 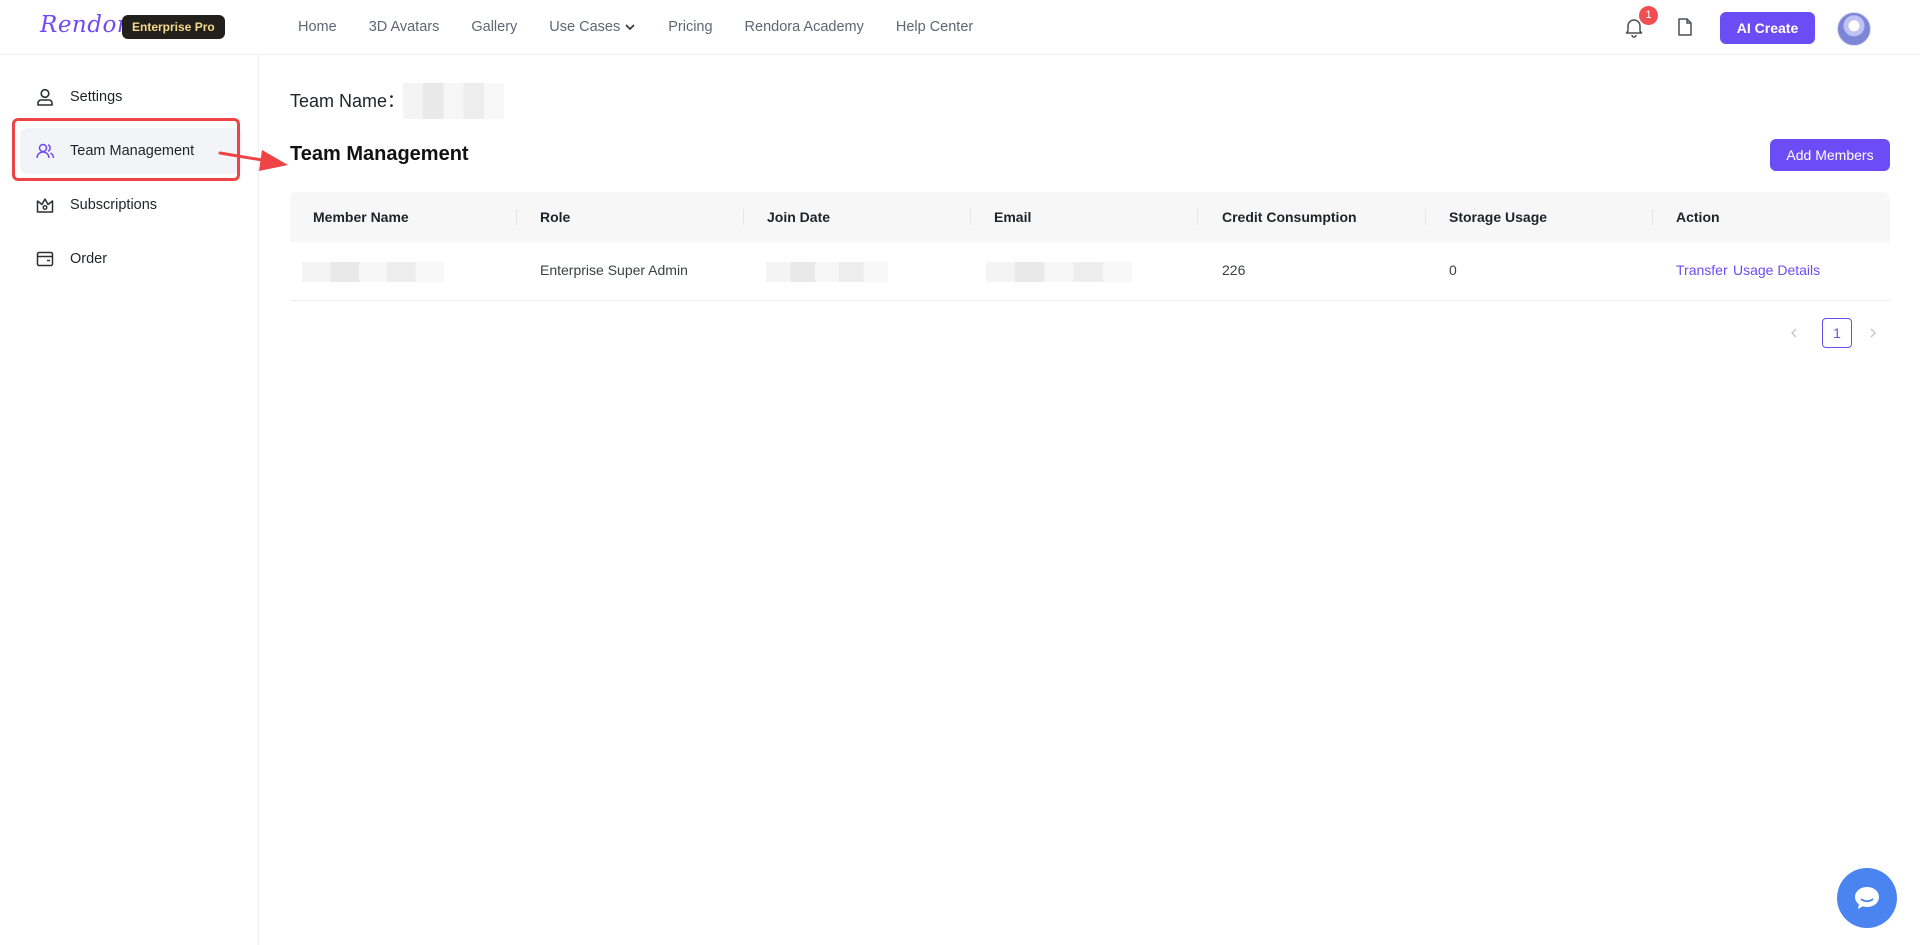 What do you see at coordinates (348, 101) in the screenshot?
I see `team-name-label: Team Name：` at bounding box center [348, 101].